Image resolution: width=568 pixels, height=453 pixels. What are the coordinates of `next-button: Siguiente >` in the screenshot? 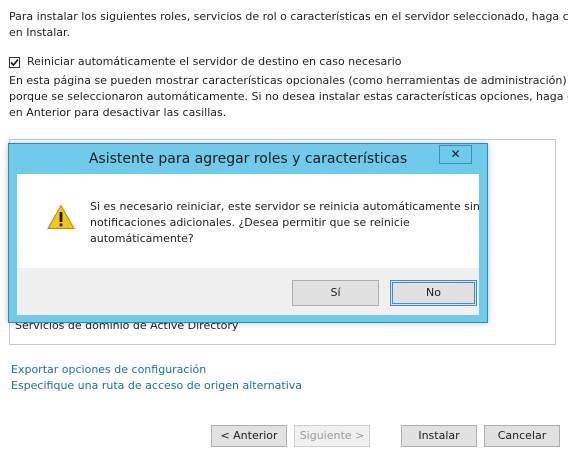 It's located at (332, 436).